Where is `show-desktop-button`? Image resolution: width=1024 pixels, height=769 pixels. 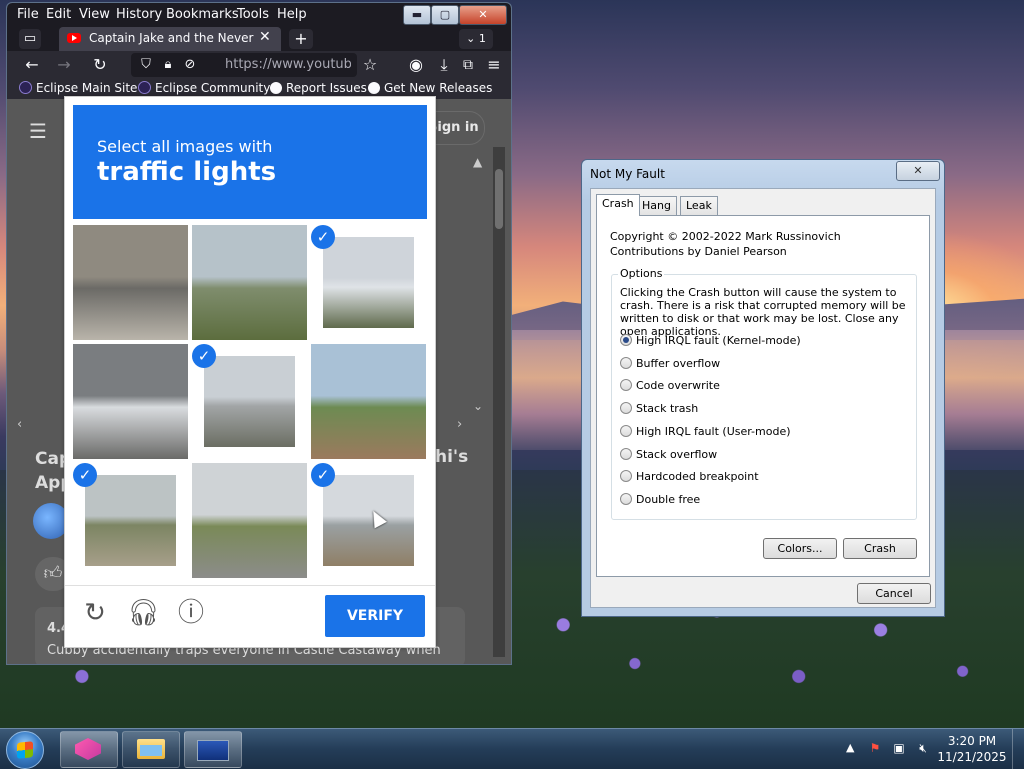
show-desktop-button is located at coordinates (1018, 749).